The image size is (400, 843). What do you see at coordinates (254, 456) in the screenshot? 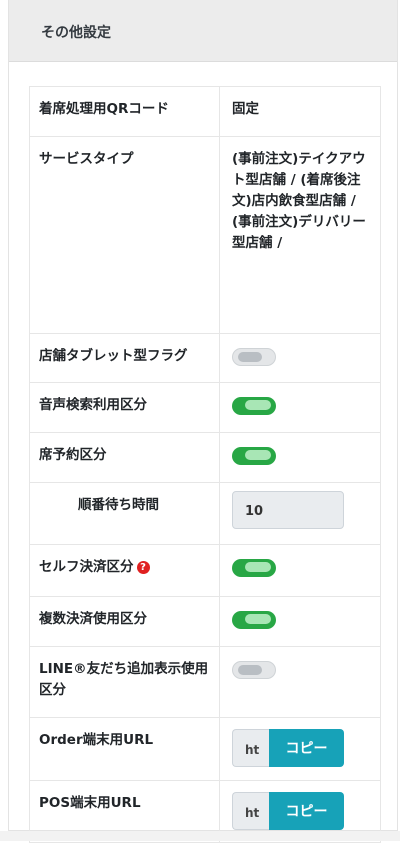
I see `seat-reservation-toggle` at bounding box center [254, 456].